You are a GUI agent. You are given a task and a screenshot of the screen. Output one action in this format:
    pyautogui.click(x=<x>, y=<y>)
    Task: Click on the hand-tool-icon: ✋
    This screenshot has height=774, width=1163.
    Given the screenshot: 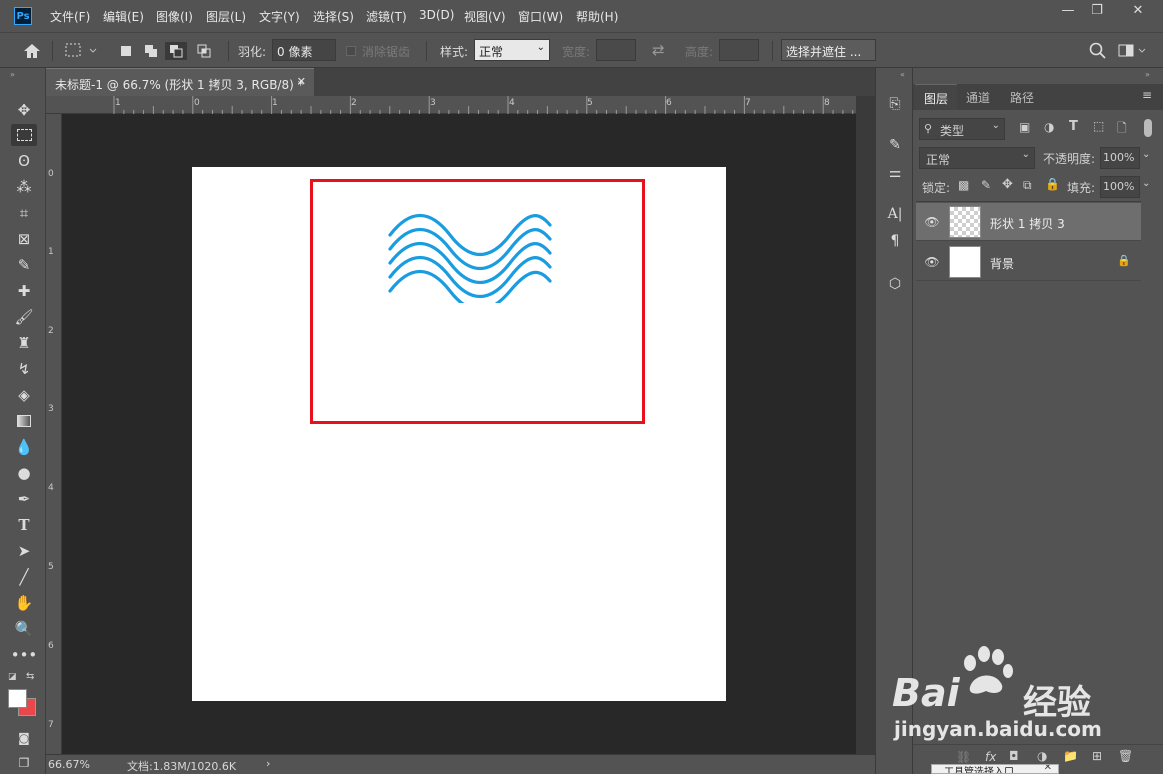 What is the action you would take?
    pyautogui.click(x=24, y=603)
    